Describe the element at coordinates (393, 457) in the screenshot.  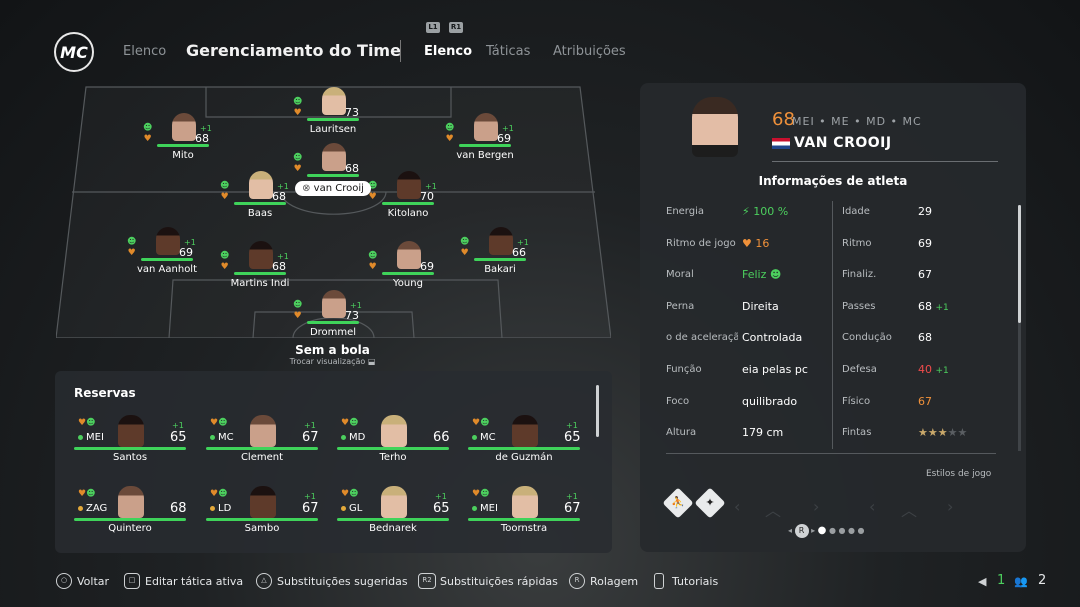
I see `player-name: Terho` at that location.